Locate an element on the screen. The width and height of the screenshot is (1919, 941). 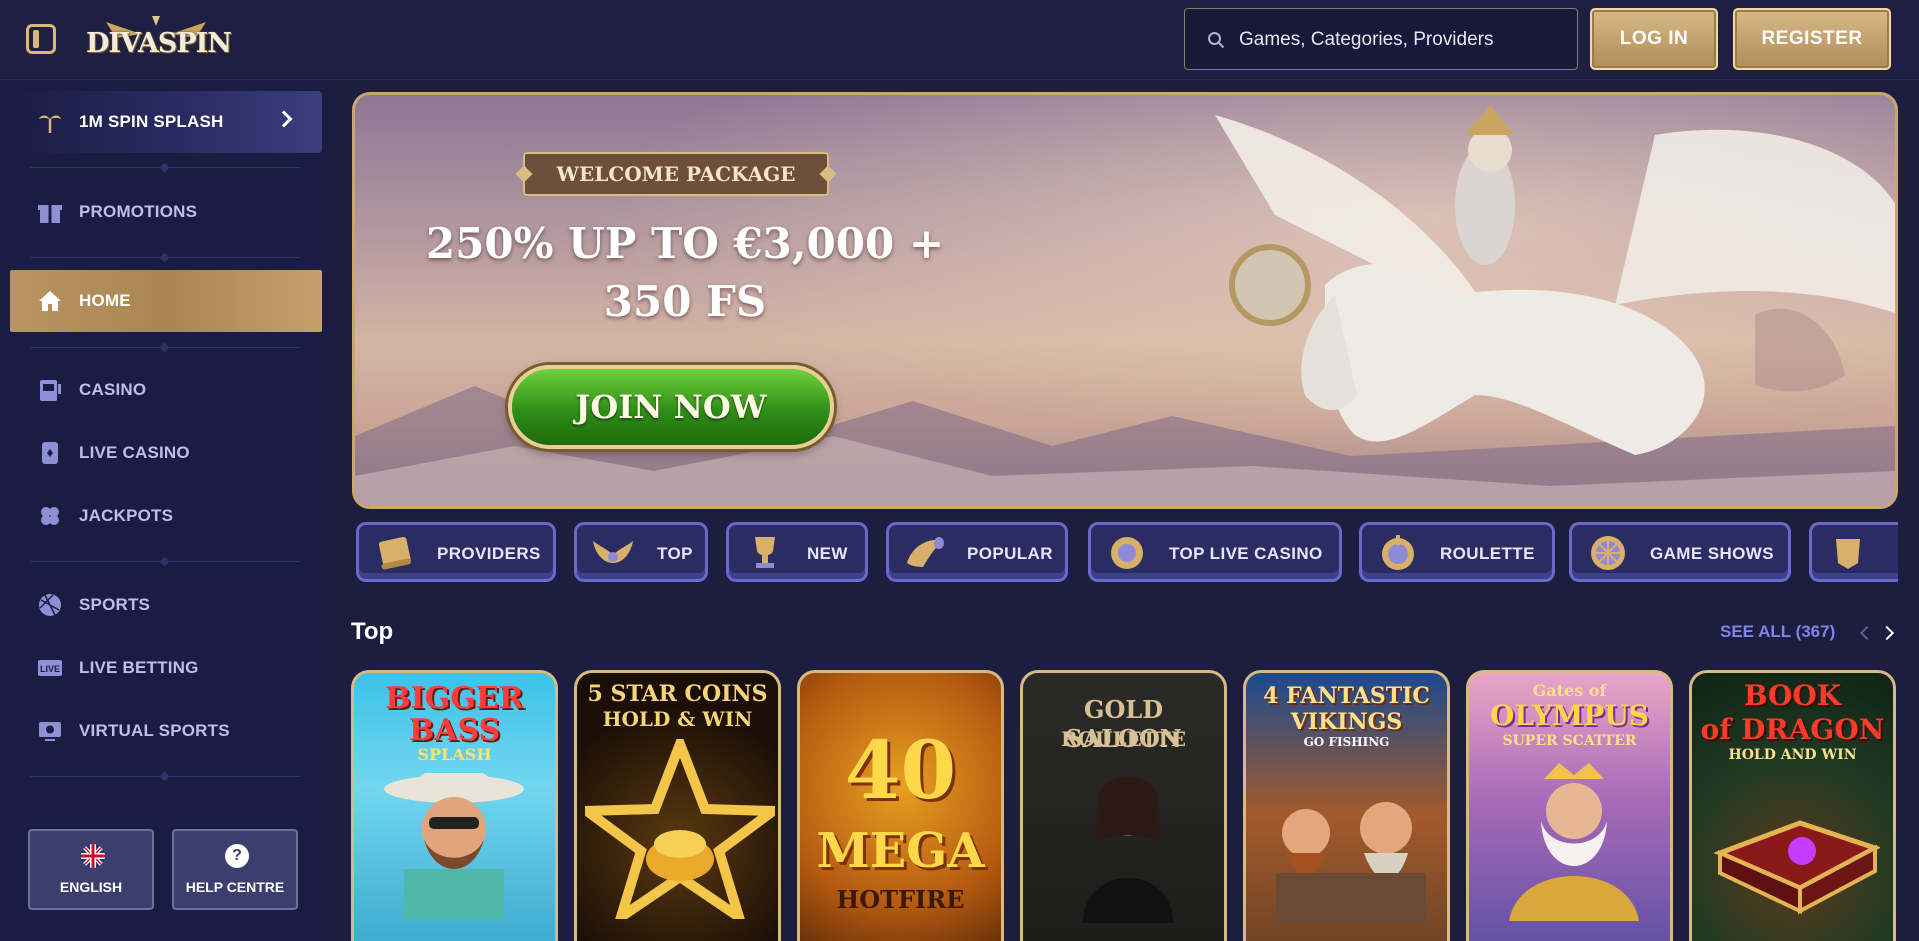
sidebar-promo-spin-splash: 1M SPIN SPLASH is located at coordinates (166, 122).